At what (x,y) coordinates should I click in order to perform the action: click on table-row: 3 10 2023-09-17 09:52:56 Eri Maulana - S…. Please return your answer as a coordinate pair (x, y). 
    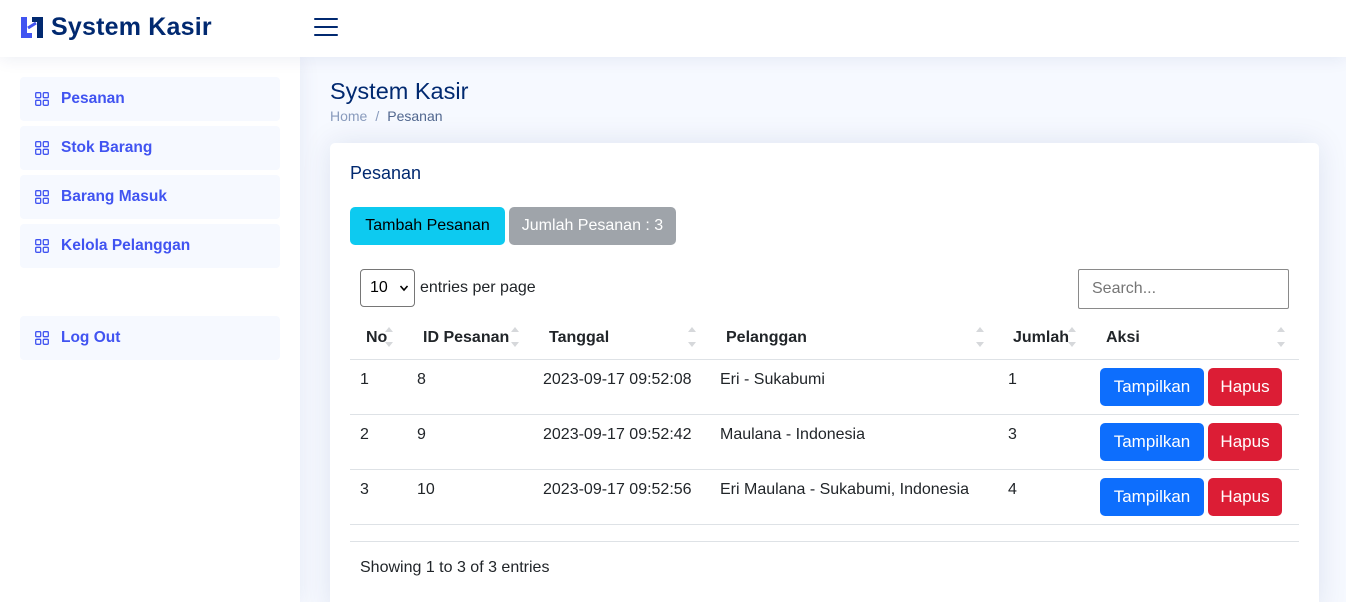
    Looking at the image, I should click on (824, 497).